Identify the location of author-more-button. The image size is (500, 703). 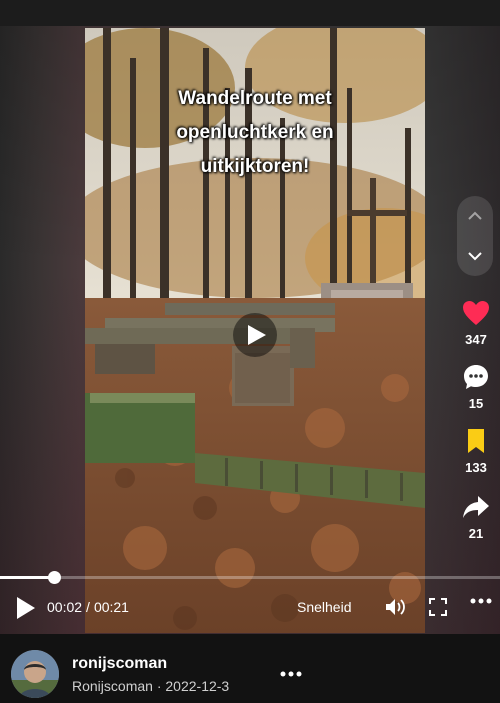
(291, 673).